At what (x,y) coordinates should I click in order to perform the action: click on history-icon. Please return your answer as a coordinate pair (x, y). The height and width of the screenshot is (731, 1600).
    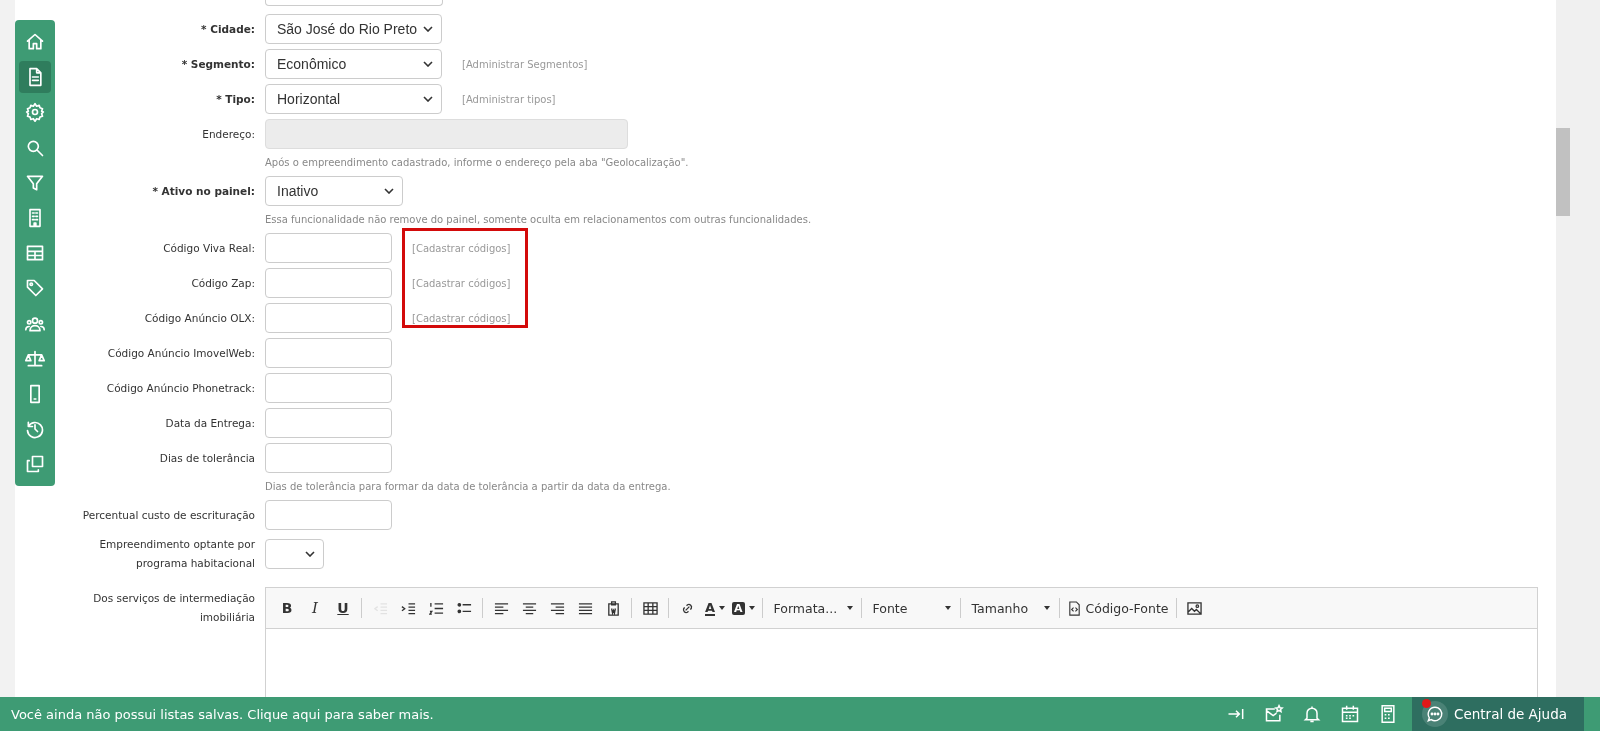
    Looking at the image, I should click on (35, 429).